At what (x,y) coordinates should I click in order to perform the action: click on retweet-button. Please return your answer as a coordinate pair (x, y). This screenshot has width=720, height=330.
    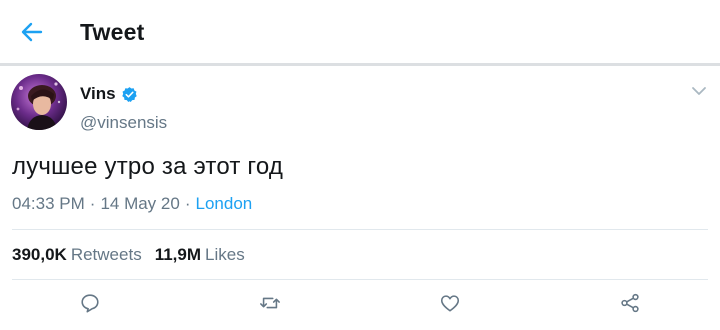
    Looking at the image, I should click on (270, 303).